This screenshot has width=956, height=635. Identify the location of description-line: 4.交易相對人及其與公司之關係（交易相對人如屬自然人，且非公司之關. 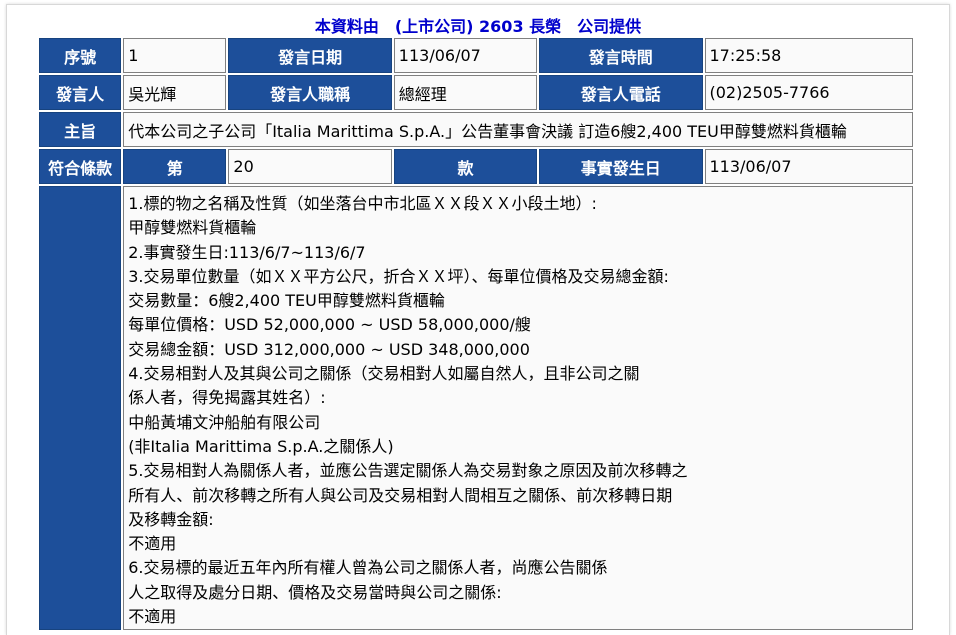
(384, 374).